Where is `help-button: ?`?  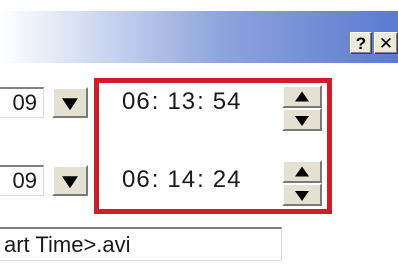
help-button: ? is located at coordinates (361, 43).